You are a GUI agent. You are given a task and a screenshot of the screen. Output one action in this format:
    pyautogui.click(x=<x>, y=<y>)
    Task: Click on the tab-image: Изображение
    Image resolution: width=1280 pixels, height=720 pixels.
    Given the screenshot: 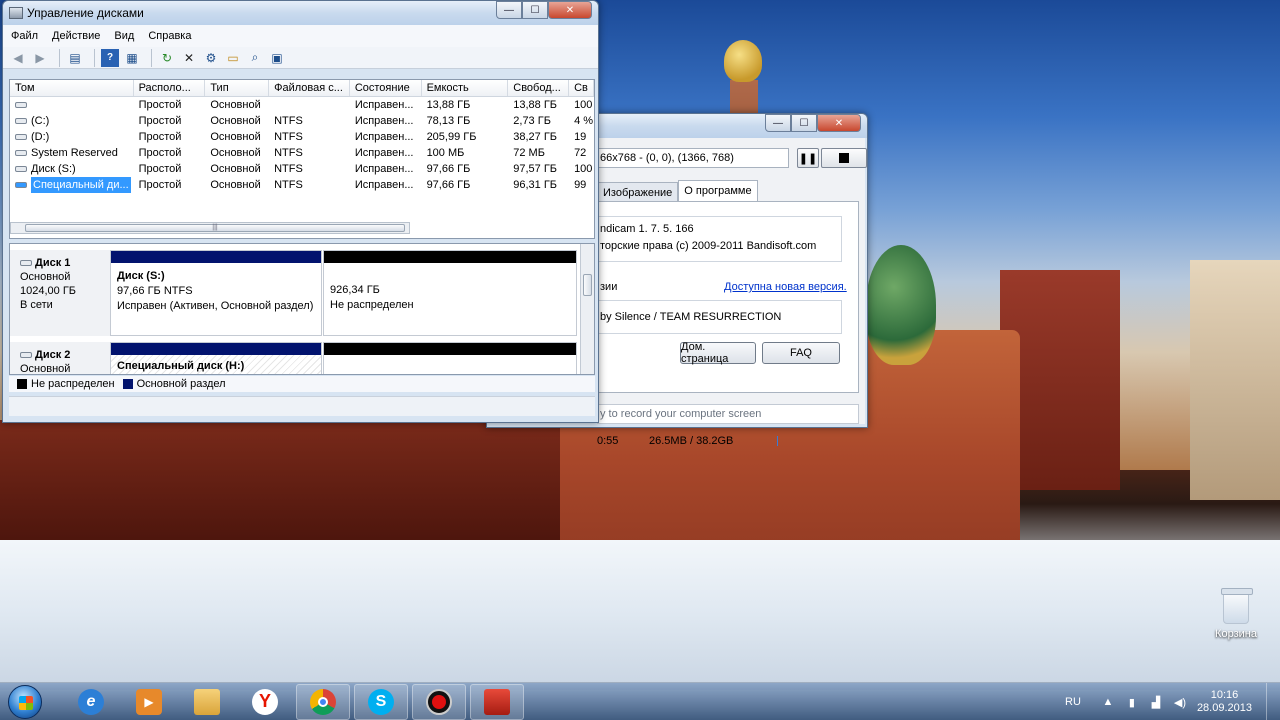 What is the action you would take?
    pyautogui.click(x=638, y=192)
    